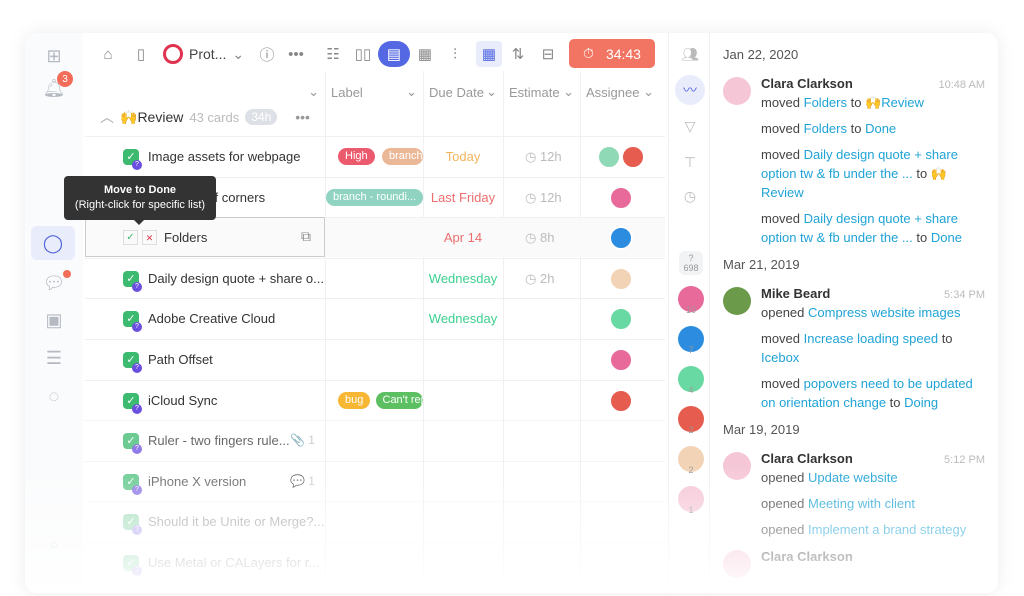  Describe the element at coordinates (224, 156) in the screenshot. I see `task-title: Image assets for webpage` at that location.